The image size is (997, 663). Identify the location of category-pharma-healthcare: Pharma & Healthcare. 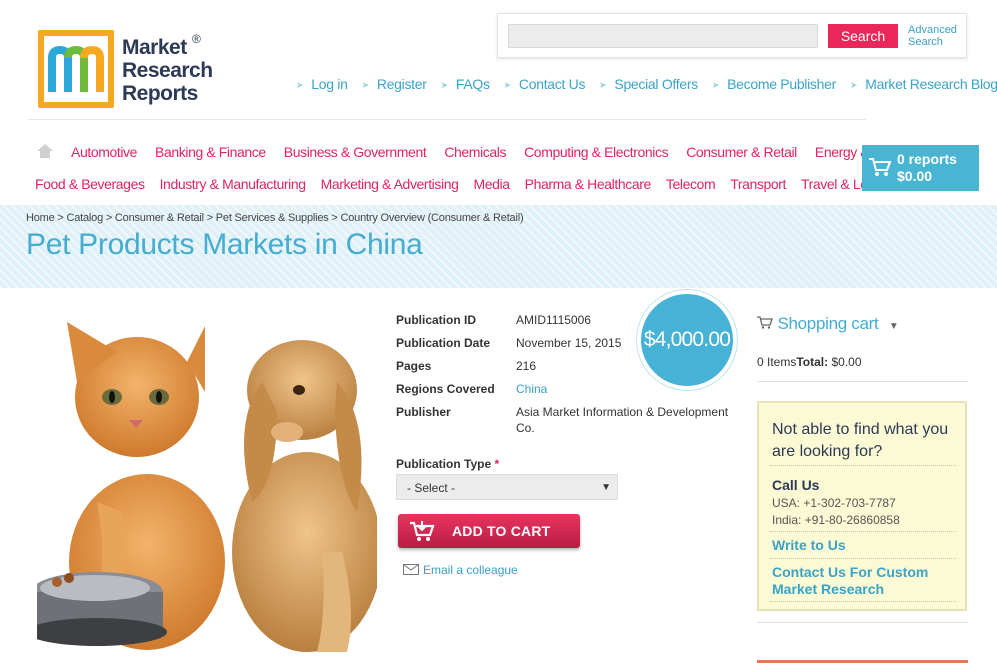
(588, 184).